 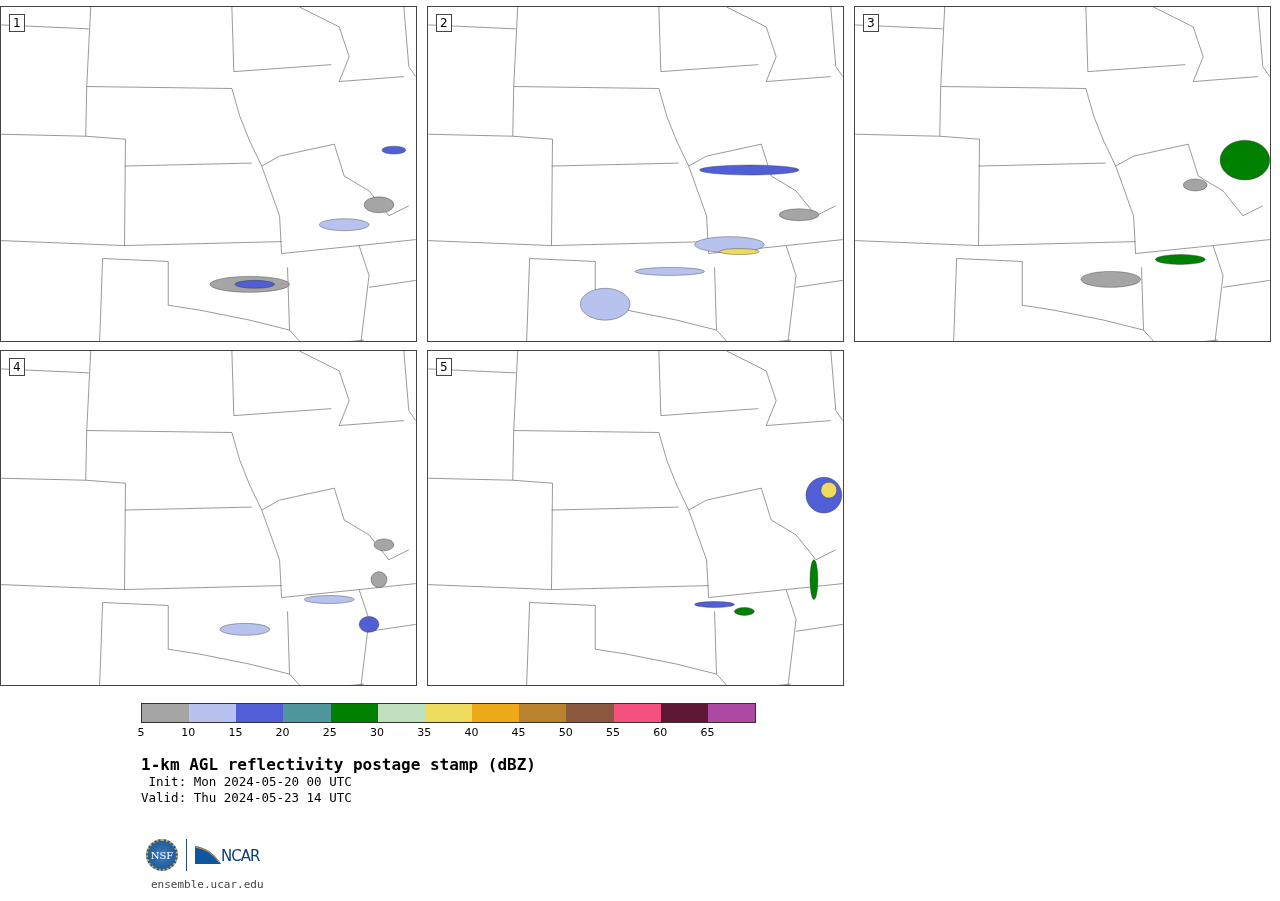 What do you see at coordinates (247, 798) in the screenshot?
I see `valid-time: Valid: Thu 2024-05-23 14 UTC` at bounding box center [247, 798].